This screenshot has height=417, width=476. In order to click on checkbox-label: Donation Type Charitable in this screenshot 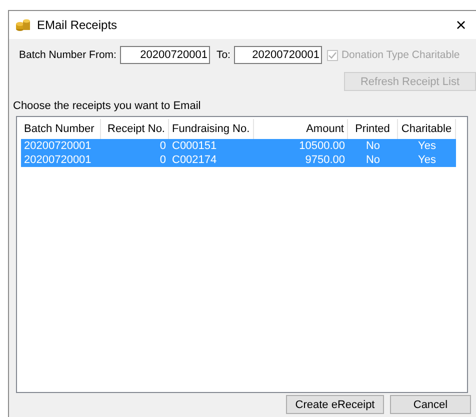, I will do `click(400, 55)`.